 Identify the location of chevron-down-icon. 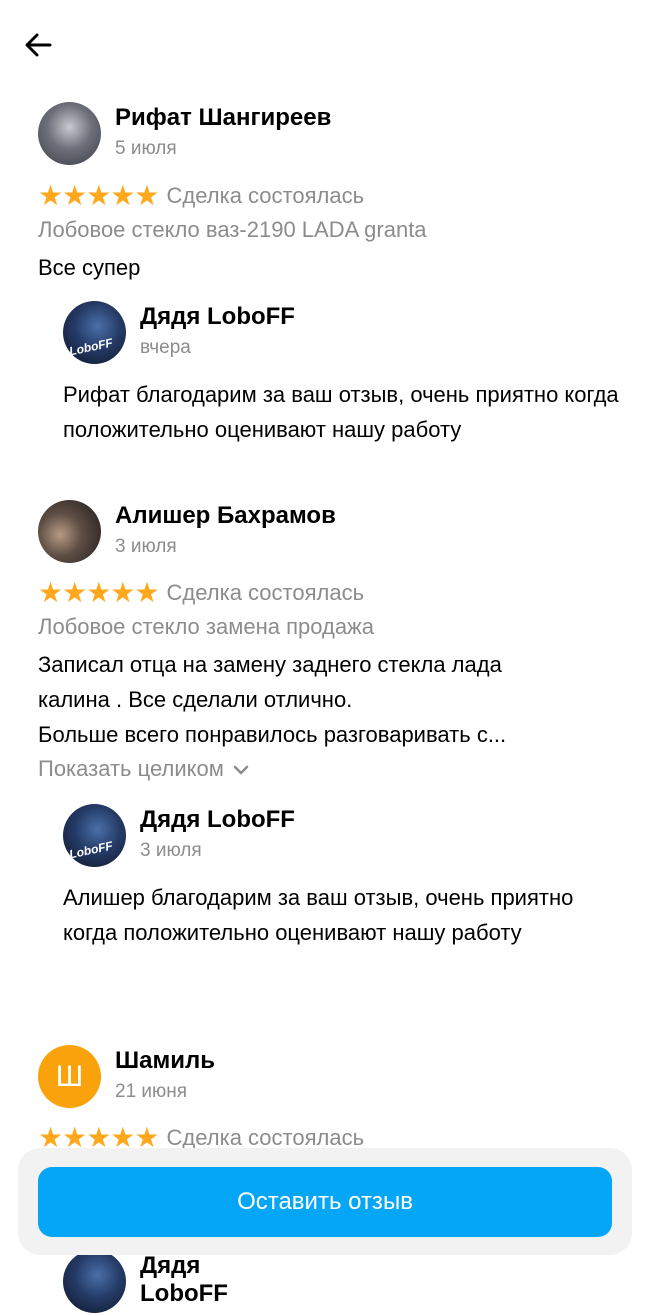
(241, 770).